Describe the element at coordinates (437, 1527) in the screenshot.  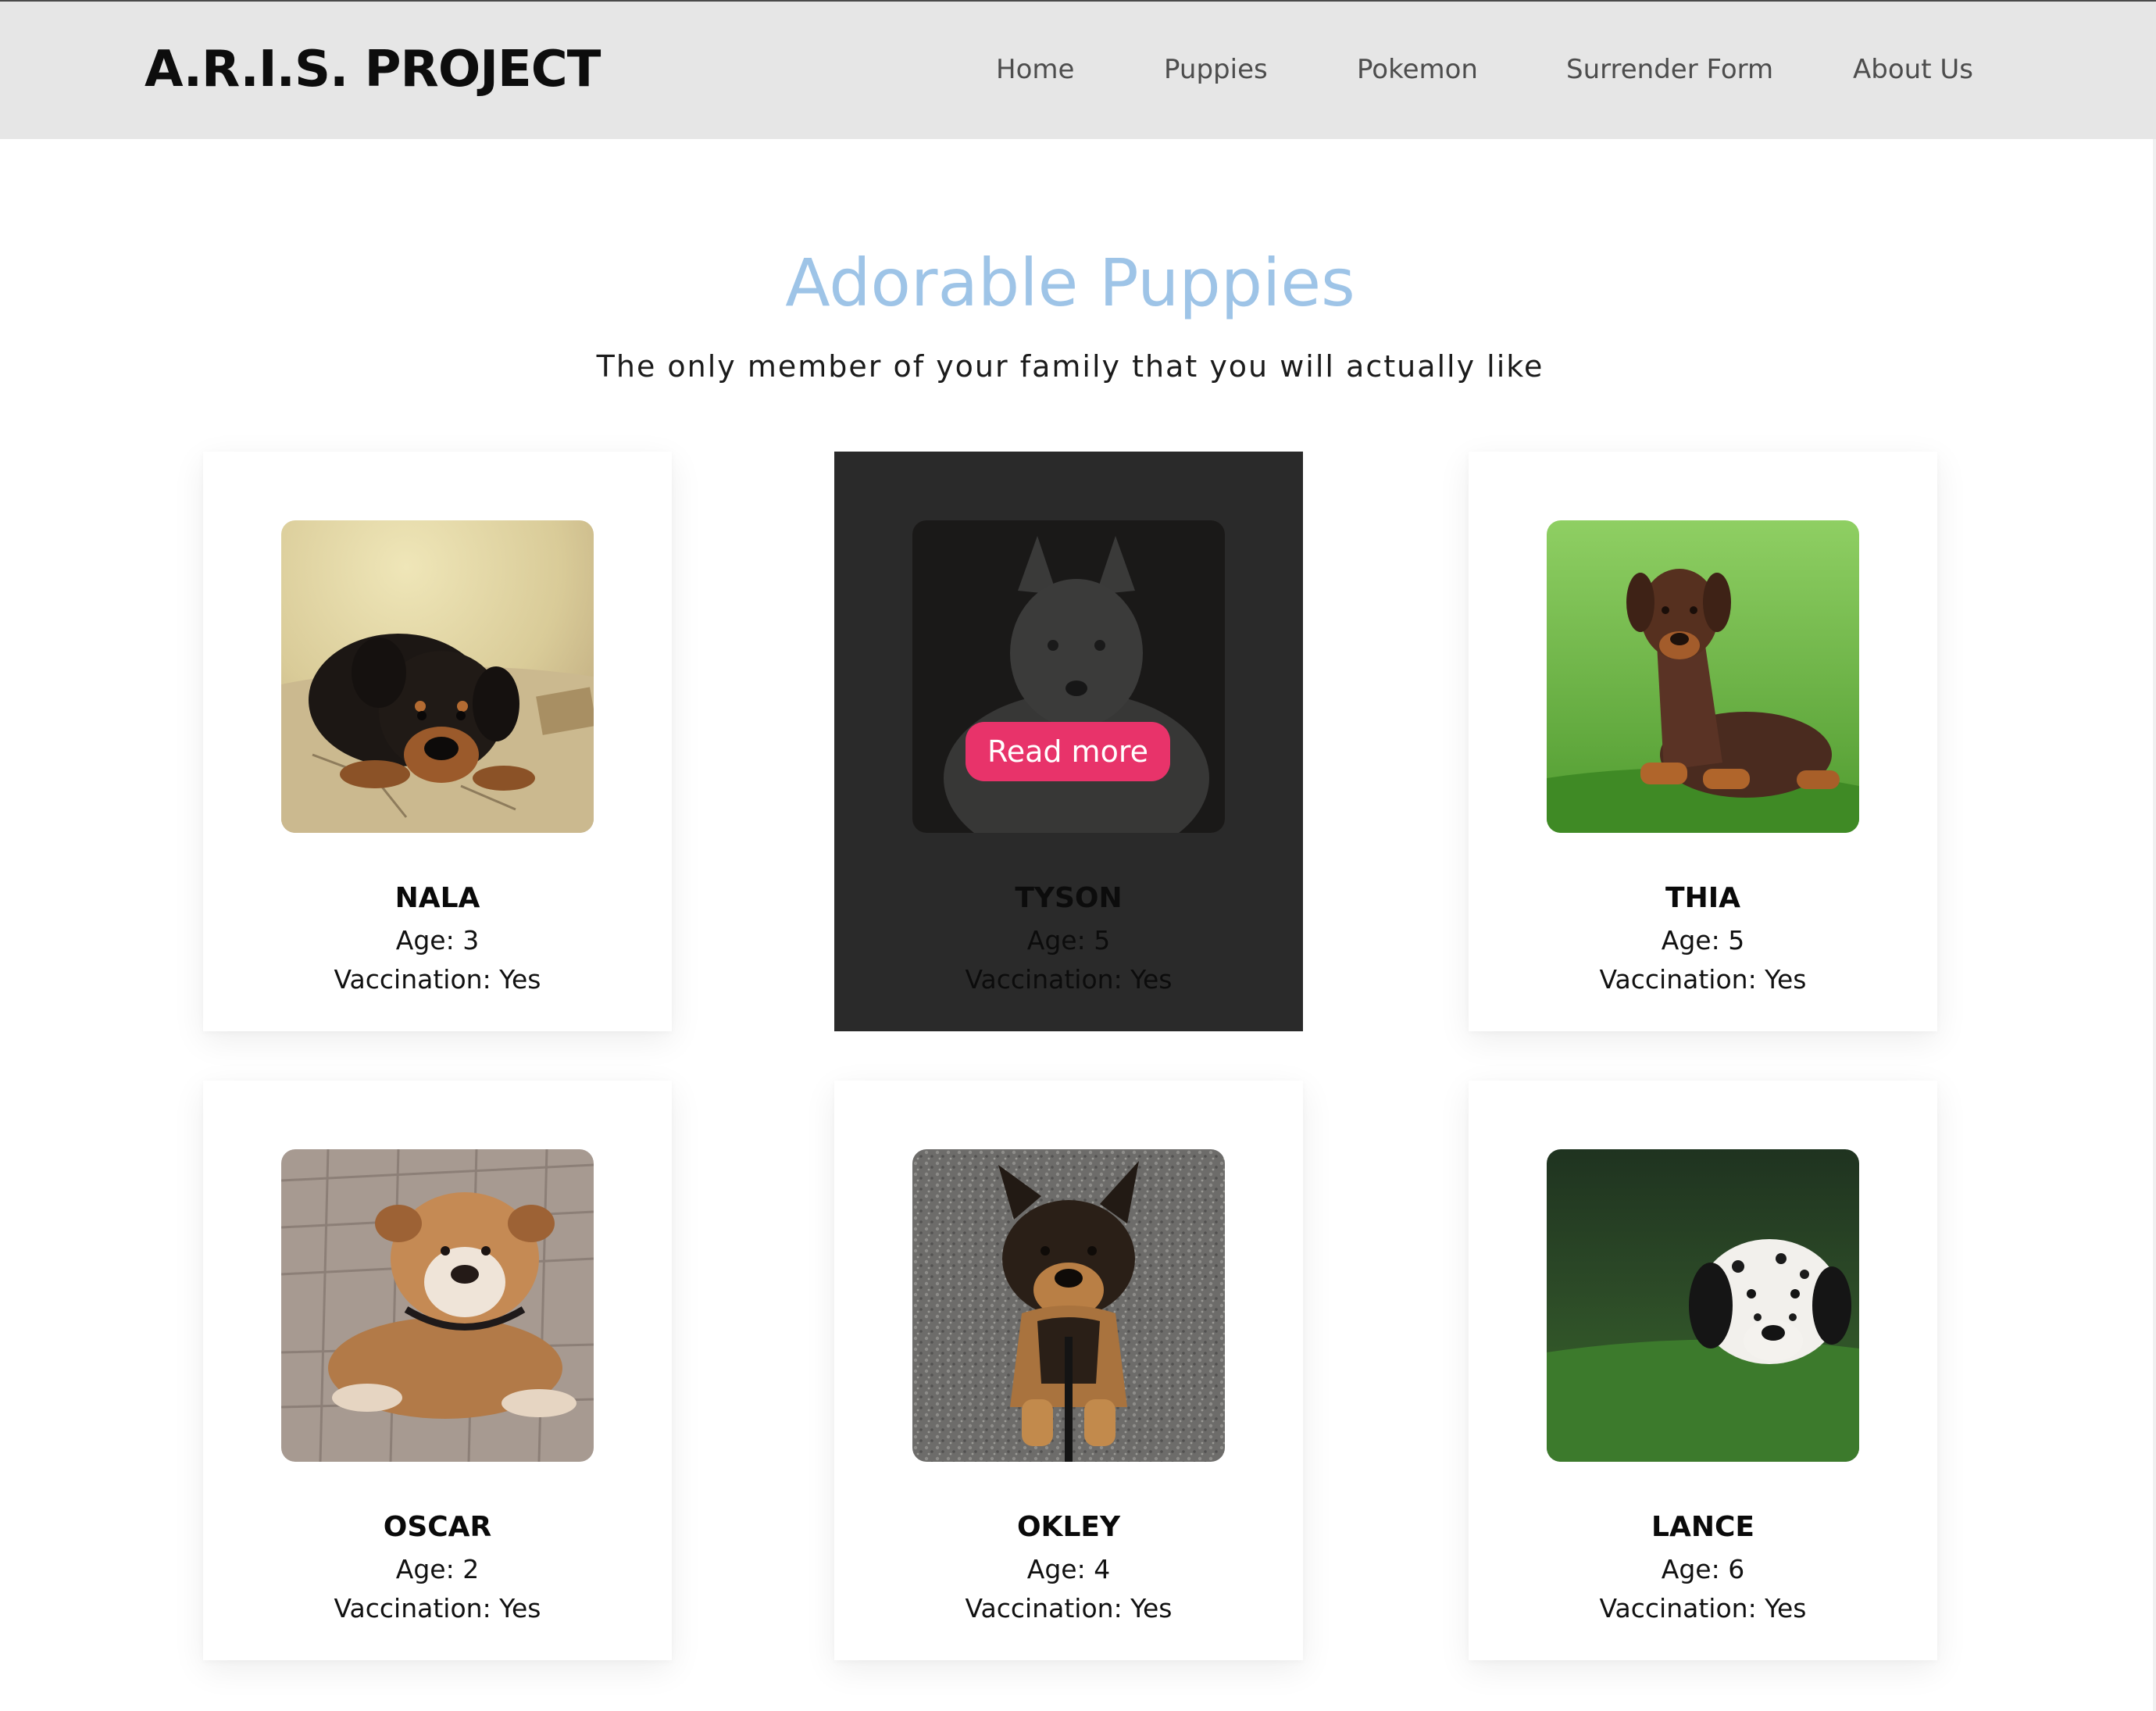
I see `puppy-name: OSCAR` at that location.